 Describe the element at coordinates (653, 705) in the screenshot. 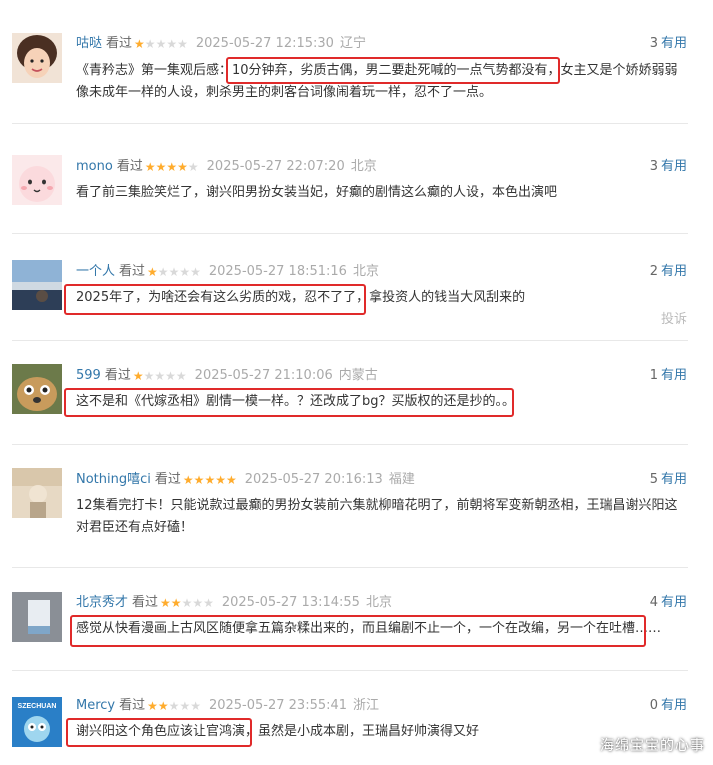

I see `vote-count: 0` at that location.